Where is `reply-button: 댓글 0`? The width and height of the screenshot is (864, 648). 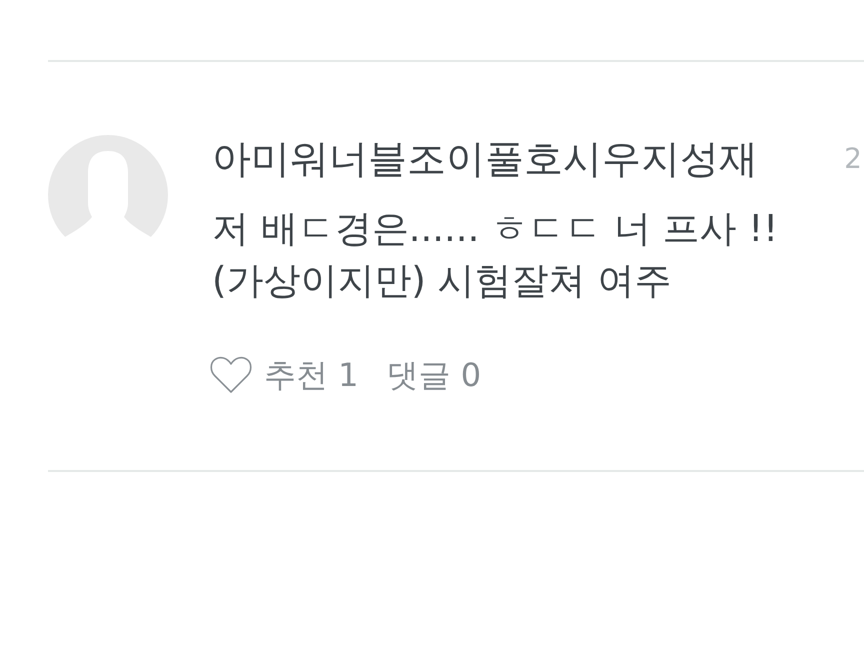 reply-button: 댓글 0 is located at coordinates (434, 375).